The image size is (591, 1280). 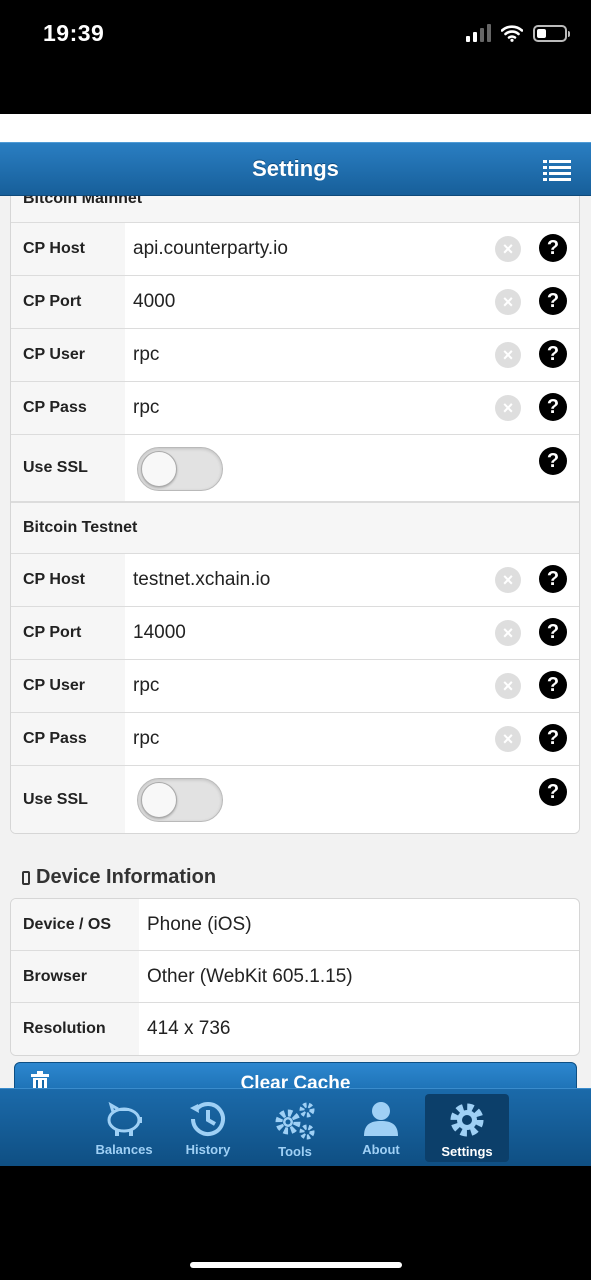 I want to click on device-info-heading: Device Information, so click(x=119, y=877).